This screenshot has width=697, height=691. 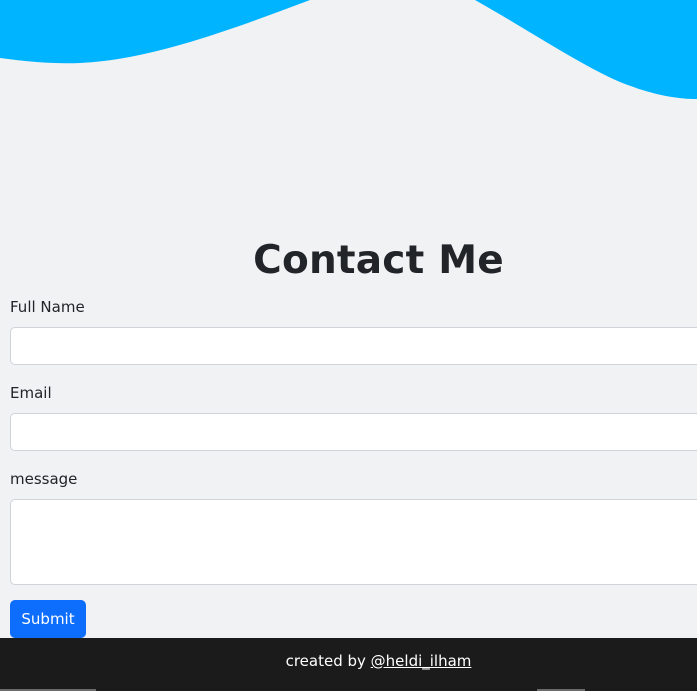 I want to click on email-label: Email, so click(x=31, y=393).